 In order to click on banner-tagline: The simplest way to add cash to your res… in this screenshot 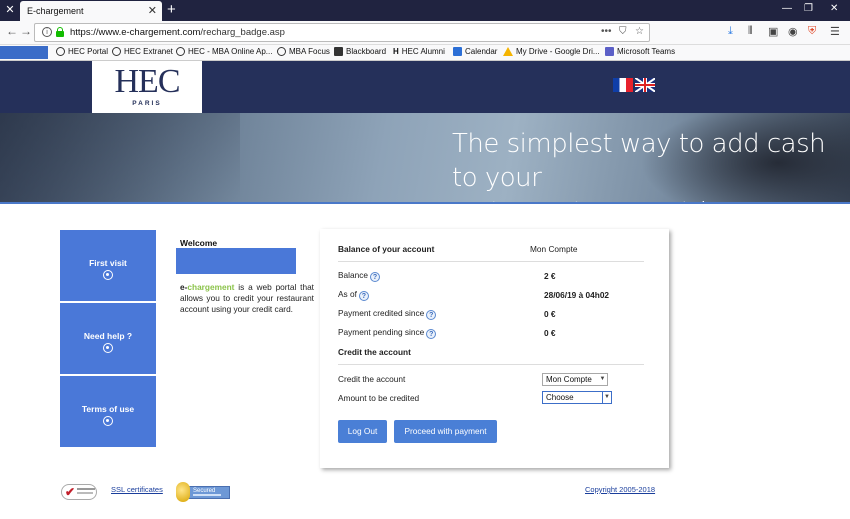, I will do `click(639, 165)`.